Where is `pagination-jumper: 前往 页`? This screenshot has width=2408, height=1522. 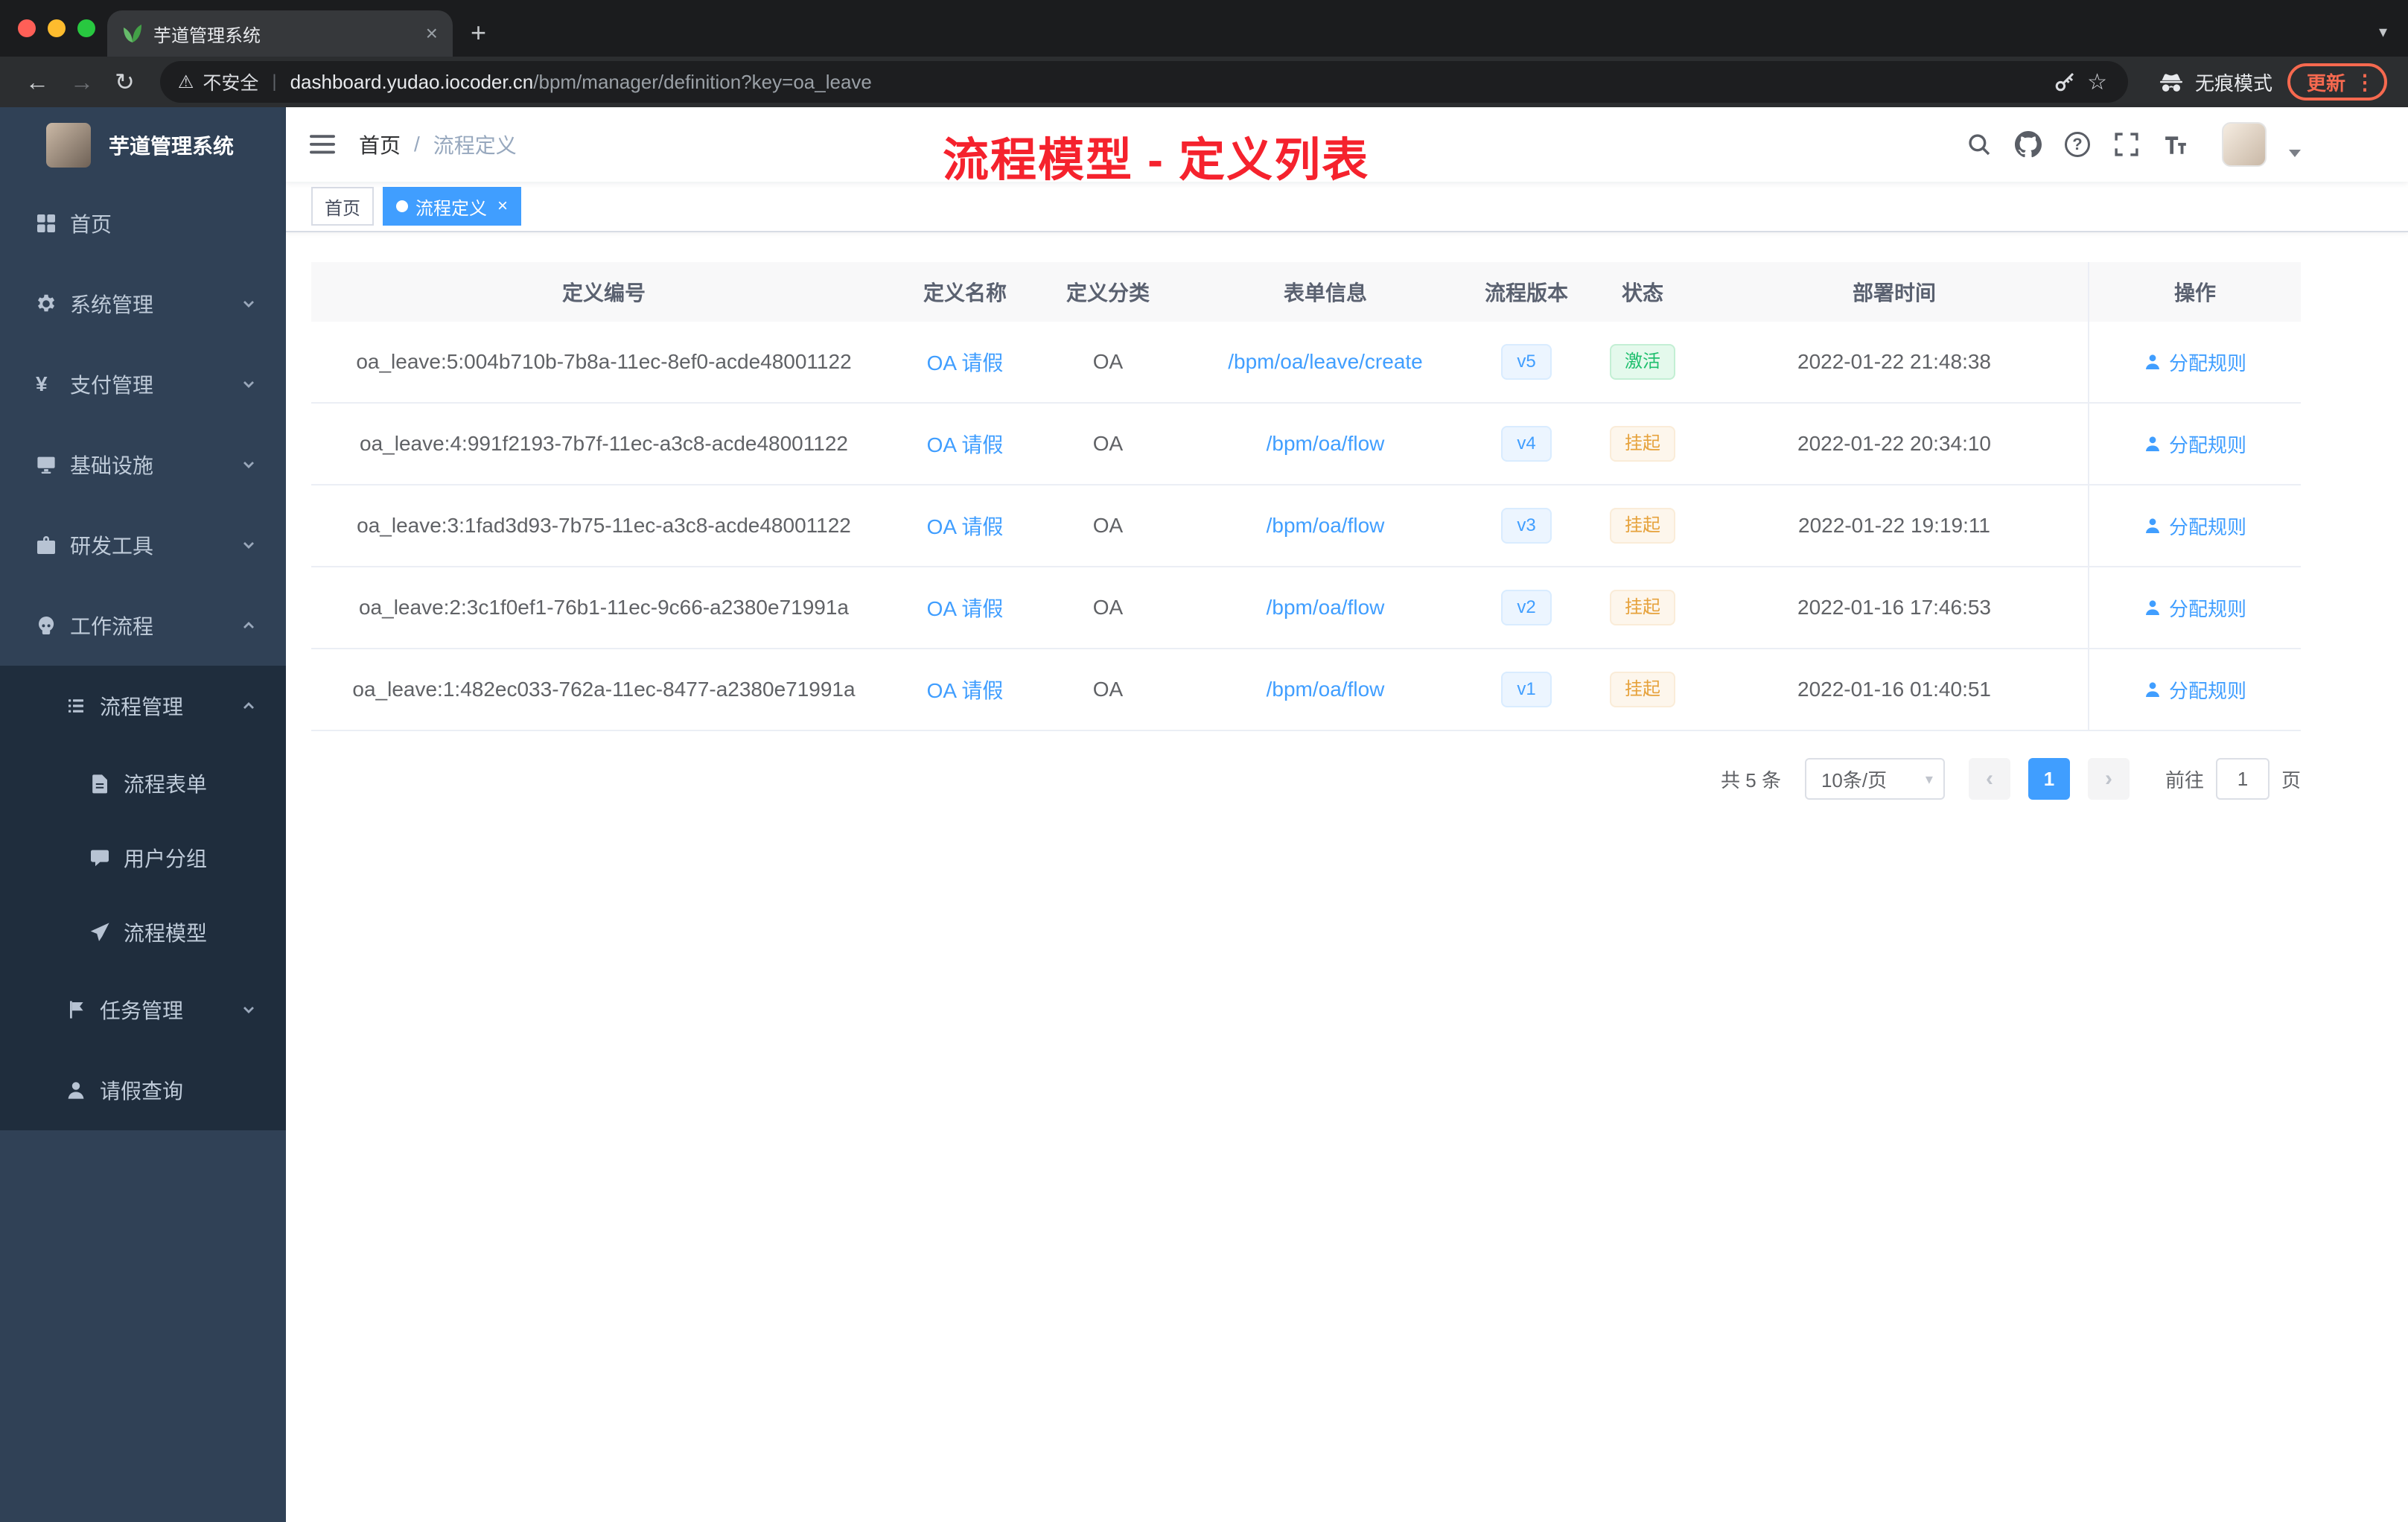
pagination-jumper: 前往 页 is located at coordinates (2233, 779).